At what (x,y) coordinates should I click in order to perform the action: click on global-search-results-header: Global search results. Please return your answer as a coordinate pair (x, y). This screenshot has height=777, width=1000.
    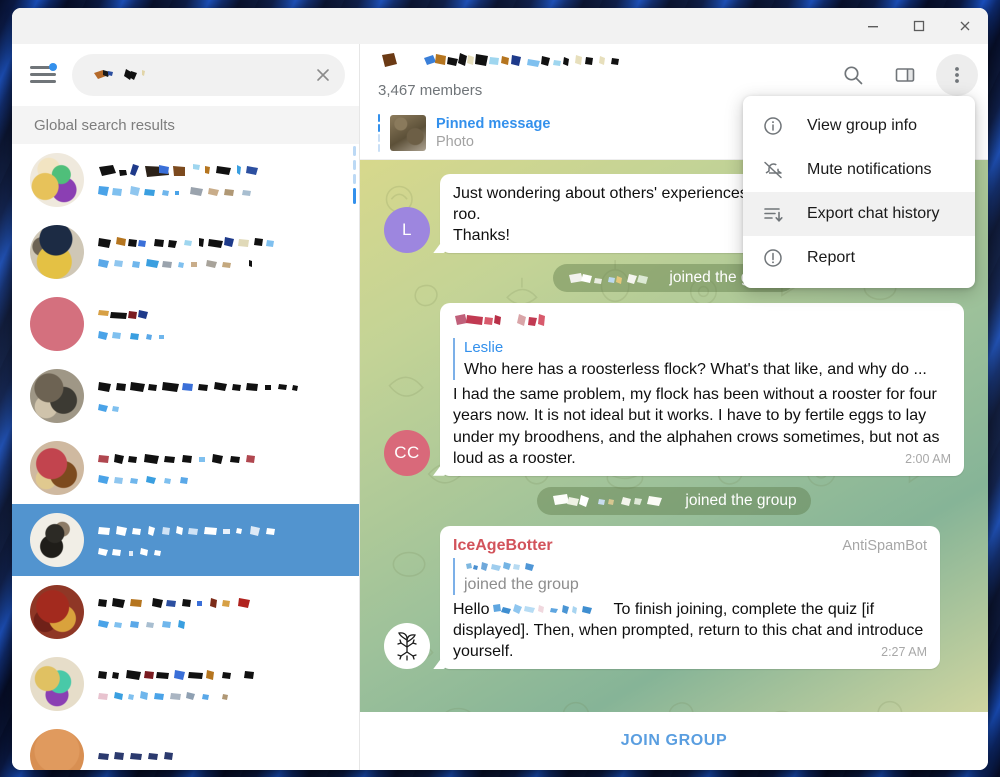
    Looking at the image, I should click on (185, 125).